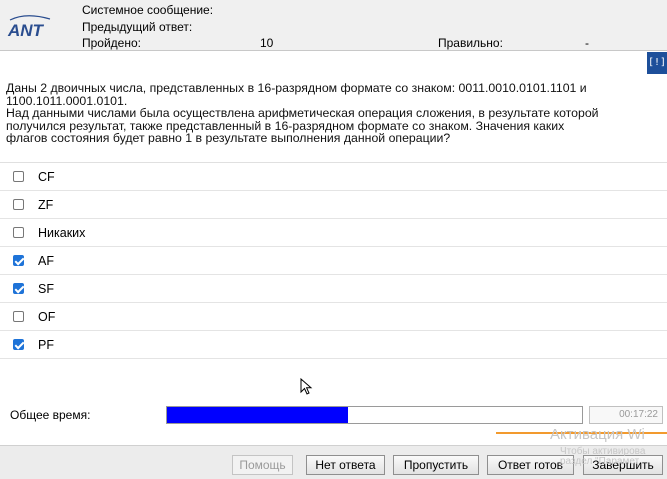  What do you see at coordinates (46, 289) in the screenshot?
I see `option-label: SF` at bounding box center [46, 289].